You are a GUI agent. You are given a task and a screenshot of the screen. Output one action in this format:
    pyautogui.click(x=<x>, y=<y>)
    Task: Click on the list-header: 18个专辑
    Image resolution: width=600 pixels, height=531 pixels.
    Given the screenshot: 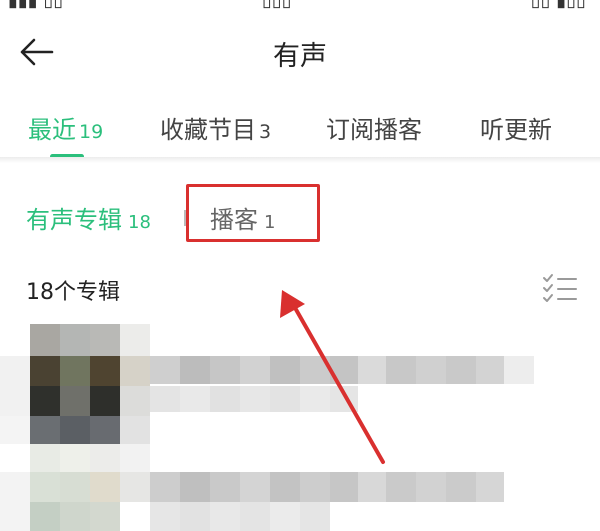 What is the action you would take?
    pyautogui.click(x=300, y=288)
    